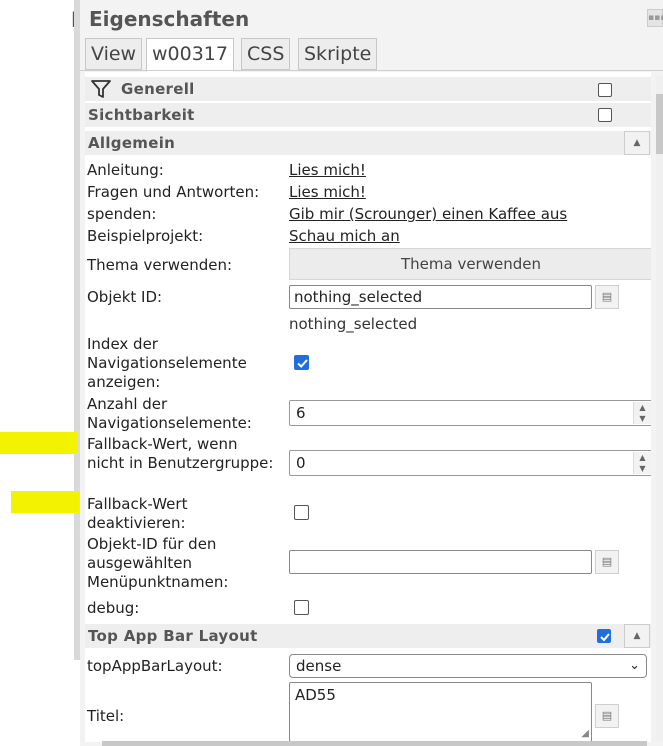 The height and width of the screenshot is (746, 663). What do you see at coordinates (468, 666) in the screenshot?
I see `layout-select: dense ⌄` at bounding box center [468, 666].